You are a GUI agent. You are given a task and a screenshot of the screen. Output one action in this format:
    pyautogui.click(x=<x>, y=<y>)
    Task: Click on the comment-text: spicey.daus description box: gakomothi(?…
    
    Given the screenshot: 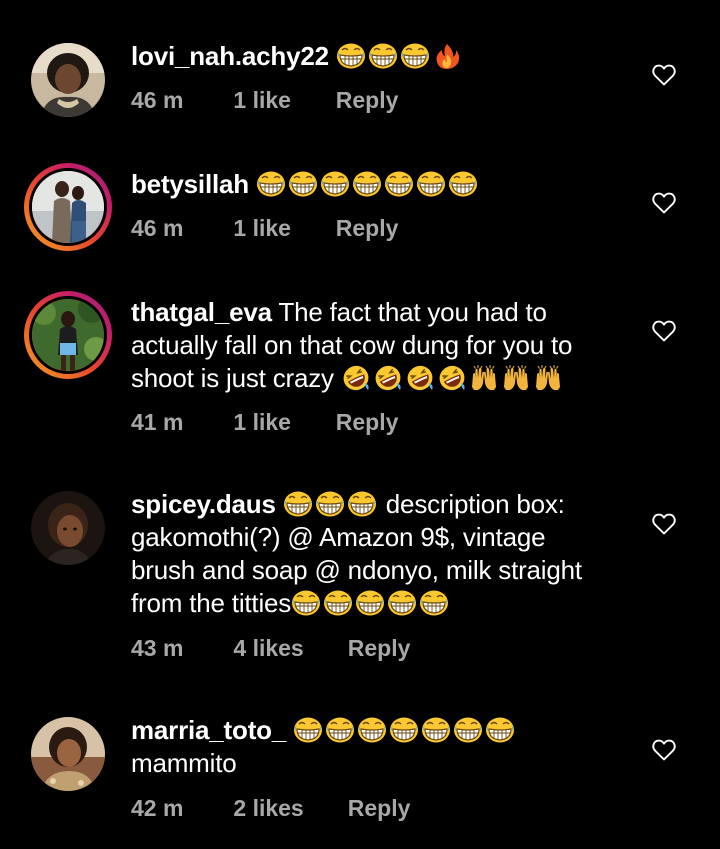 What is the action you would take?
    pyautogui.click(x=381, y=554)
    